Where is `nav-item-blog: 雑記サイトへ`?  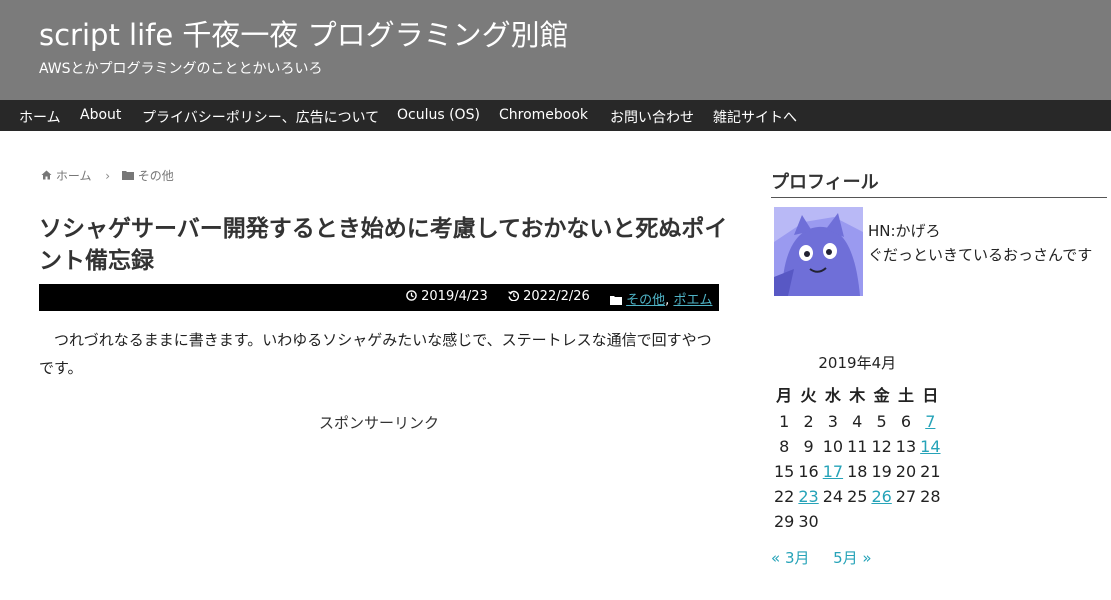 nav-item-blog: 雑記サイトへ is located at coordinates (755, 117).